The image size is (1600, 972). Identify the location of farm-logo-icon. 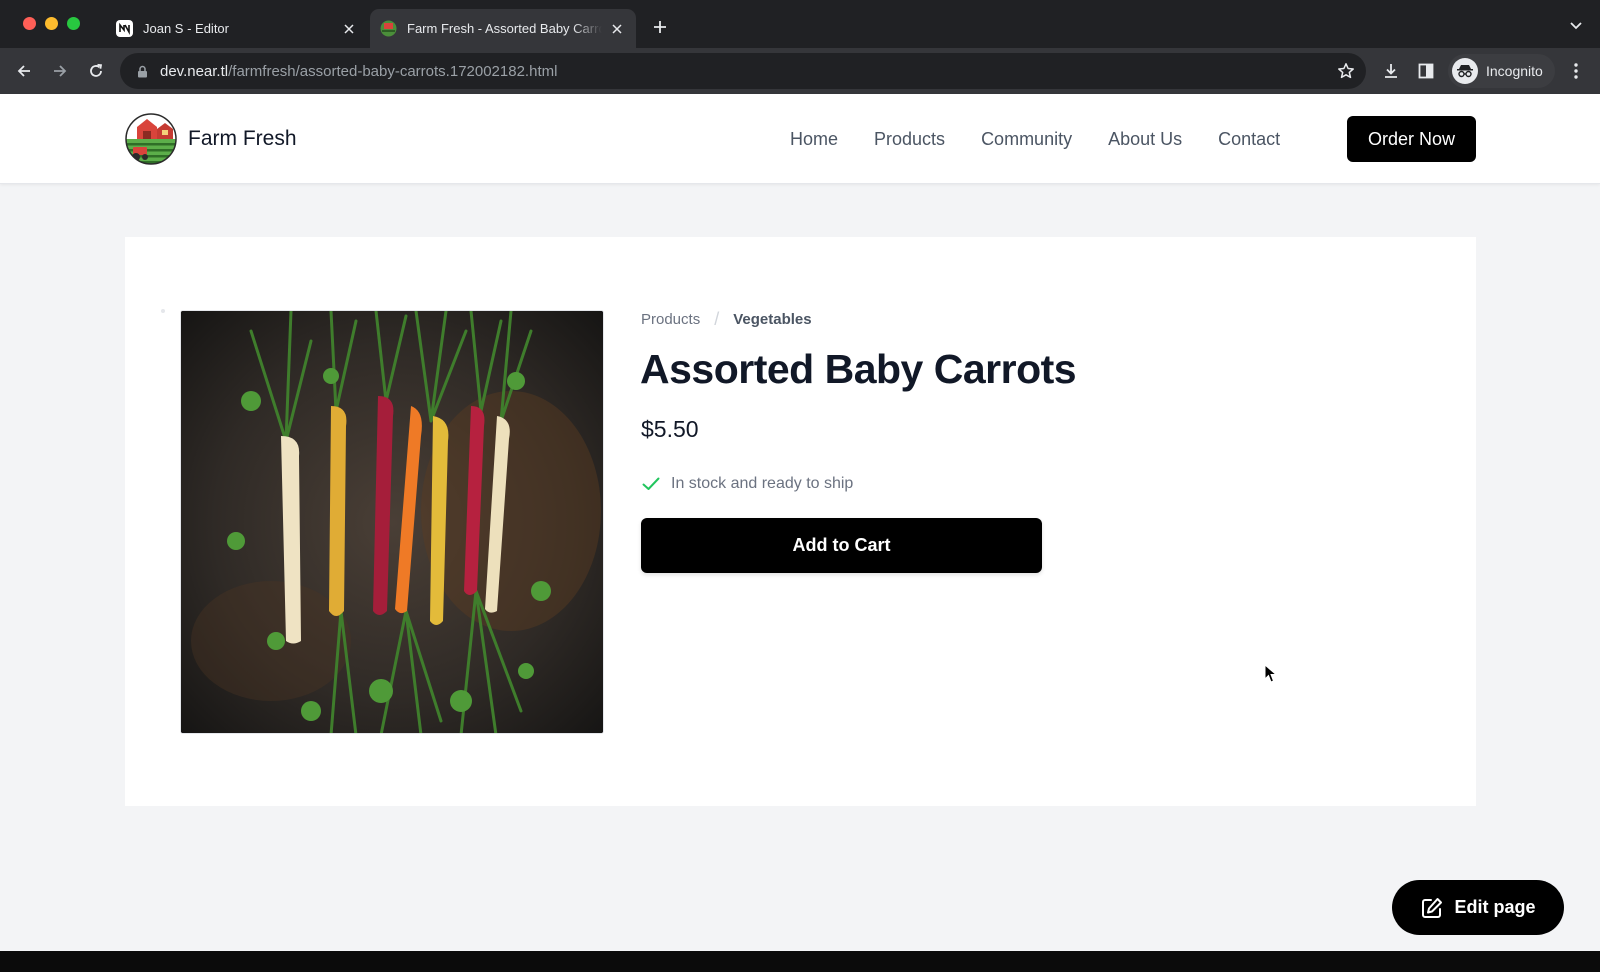
(151, 139).